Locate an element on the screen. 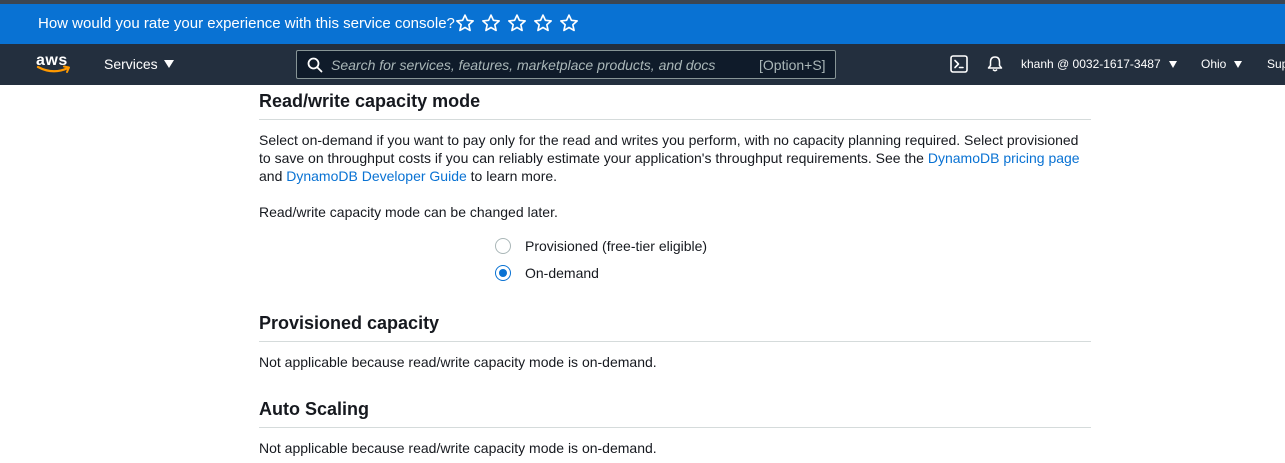  account-label: khanh @ 0032-1617-3487 is located at coordinates (1091, 64).